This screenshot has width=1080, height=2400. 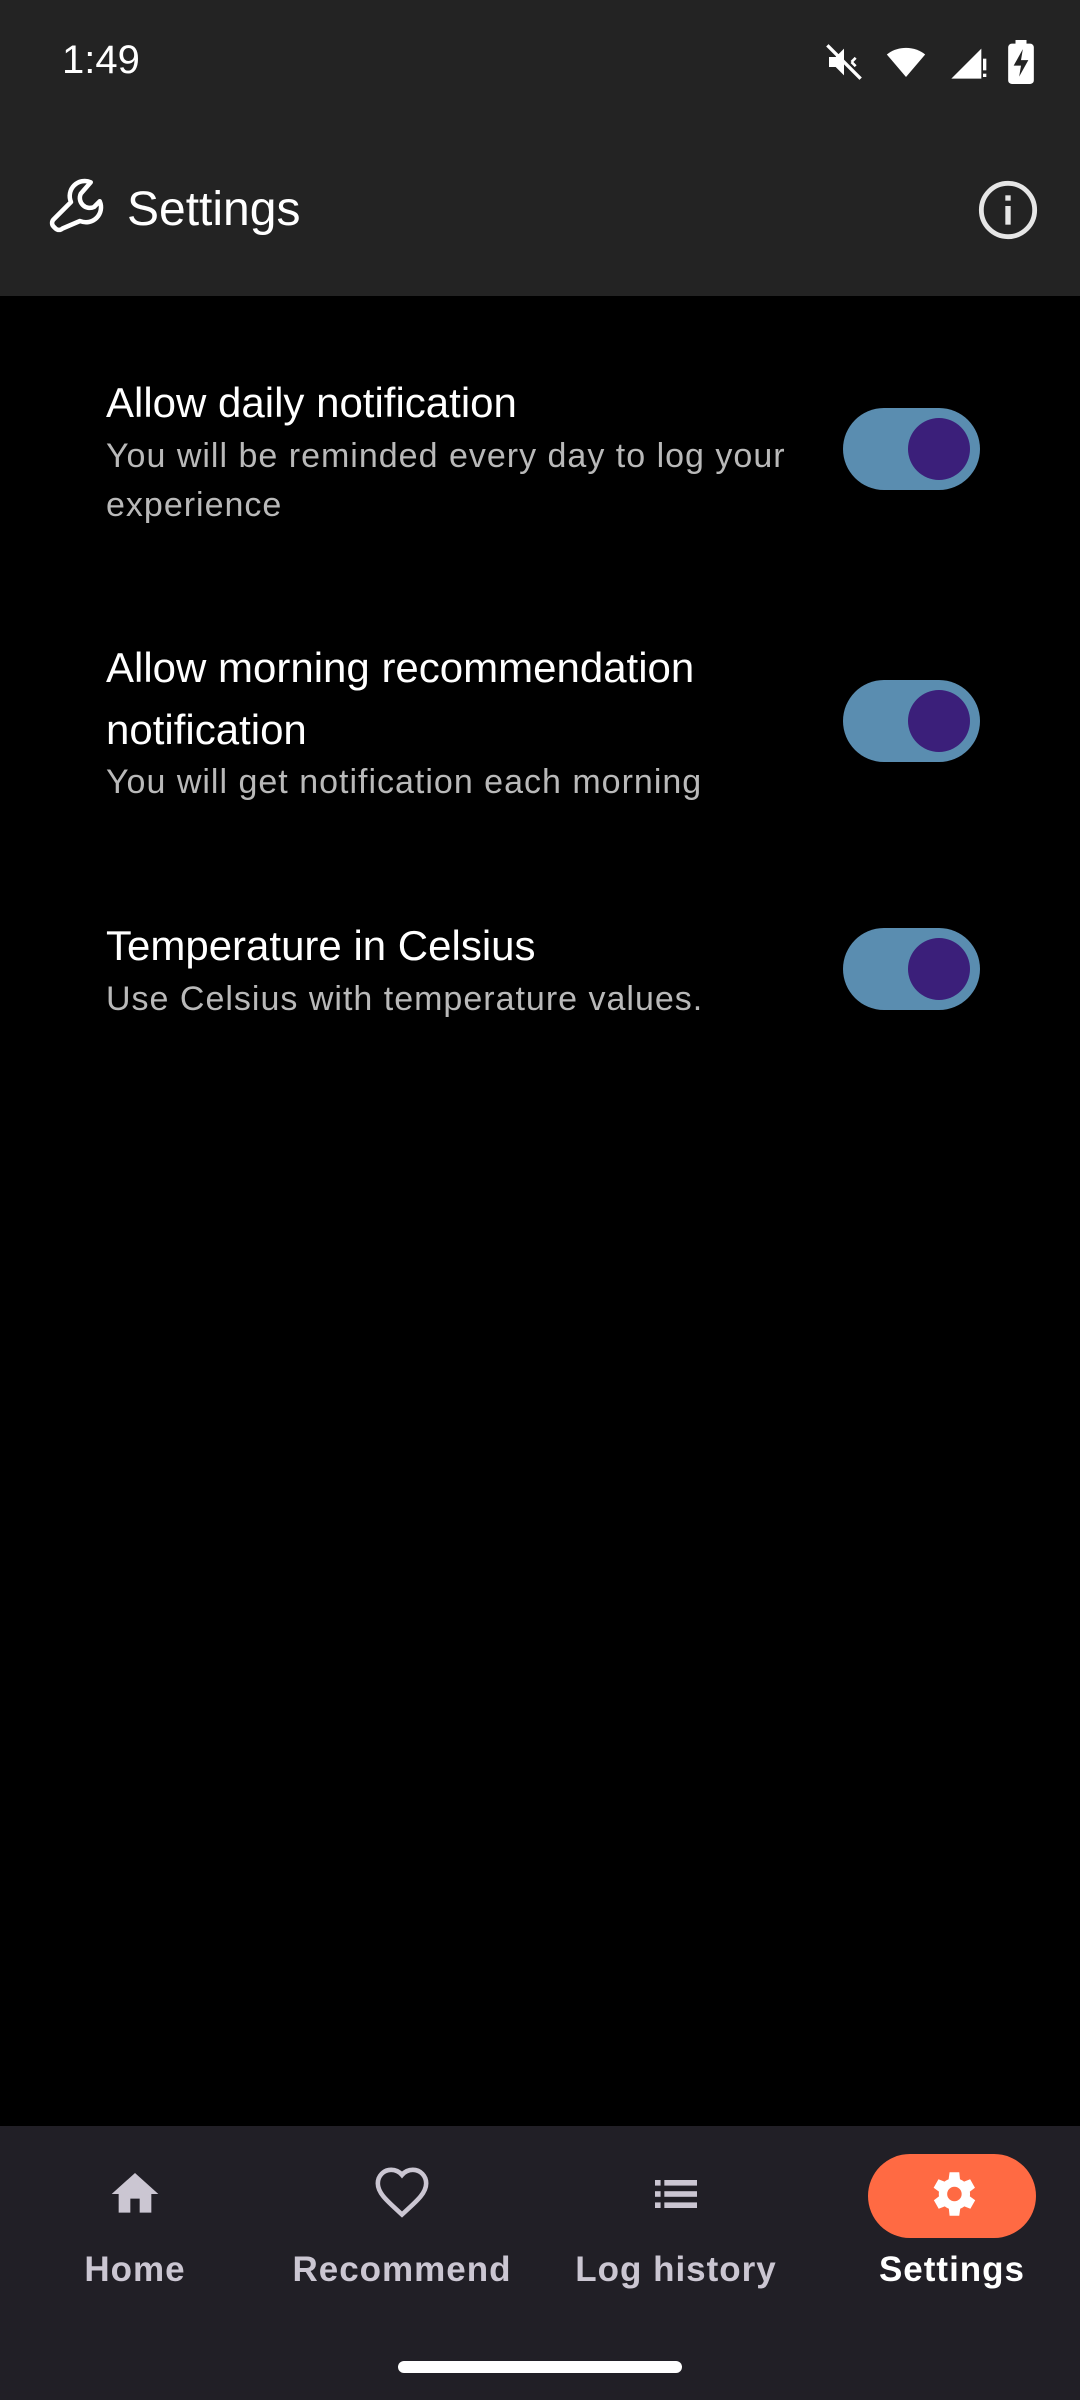 I want to click on daily-notification-toggle, so click(x=911, y=449).